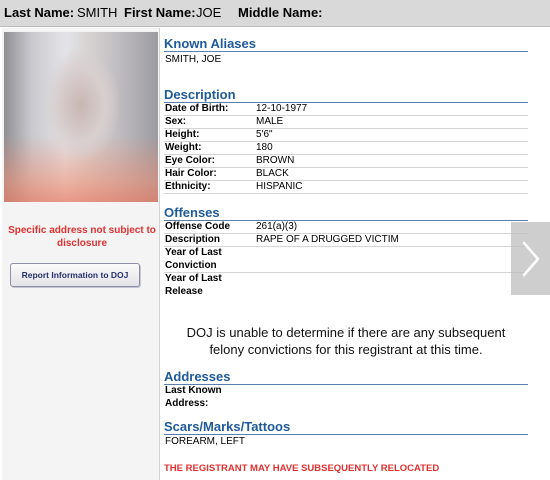  Describe the element at coordinates (279, 186) in the screenshot. I see `ethnicity-value: HISPANIC` at that location.